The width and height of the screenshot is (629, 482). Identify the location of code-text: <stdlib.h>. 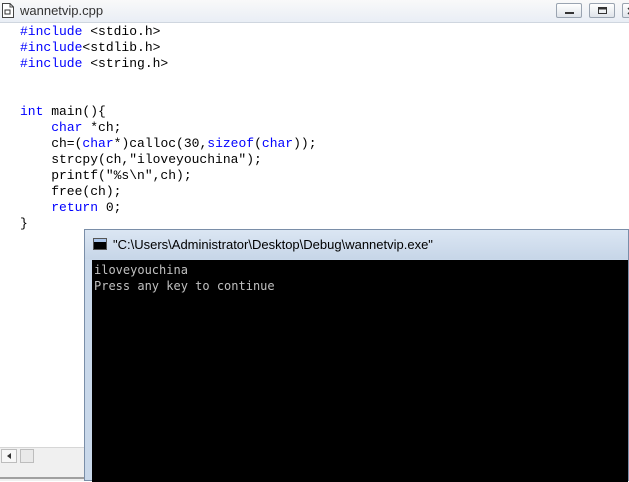
(121, 47).